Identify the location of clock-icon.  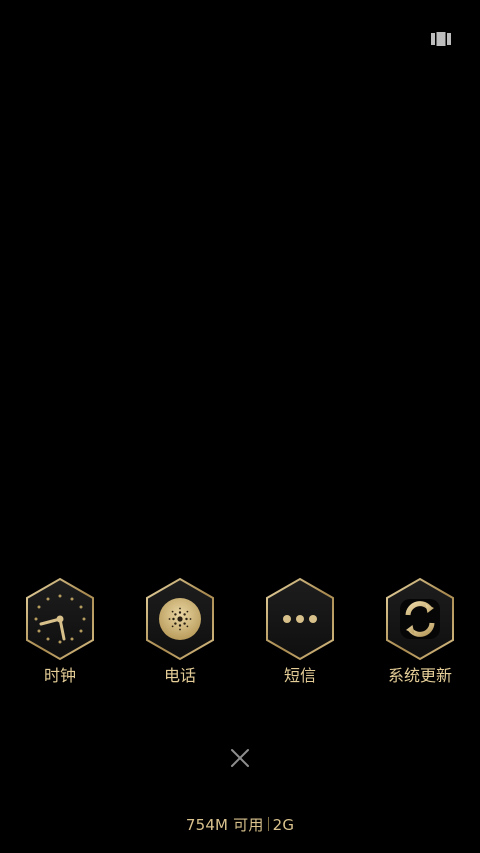
(60, 619).